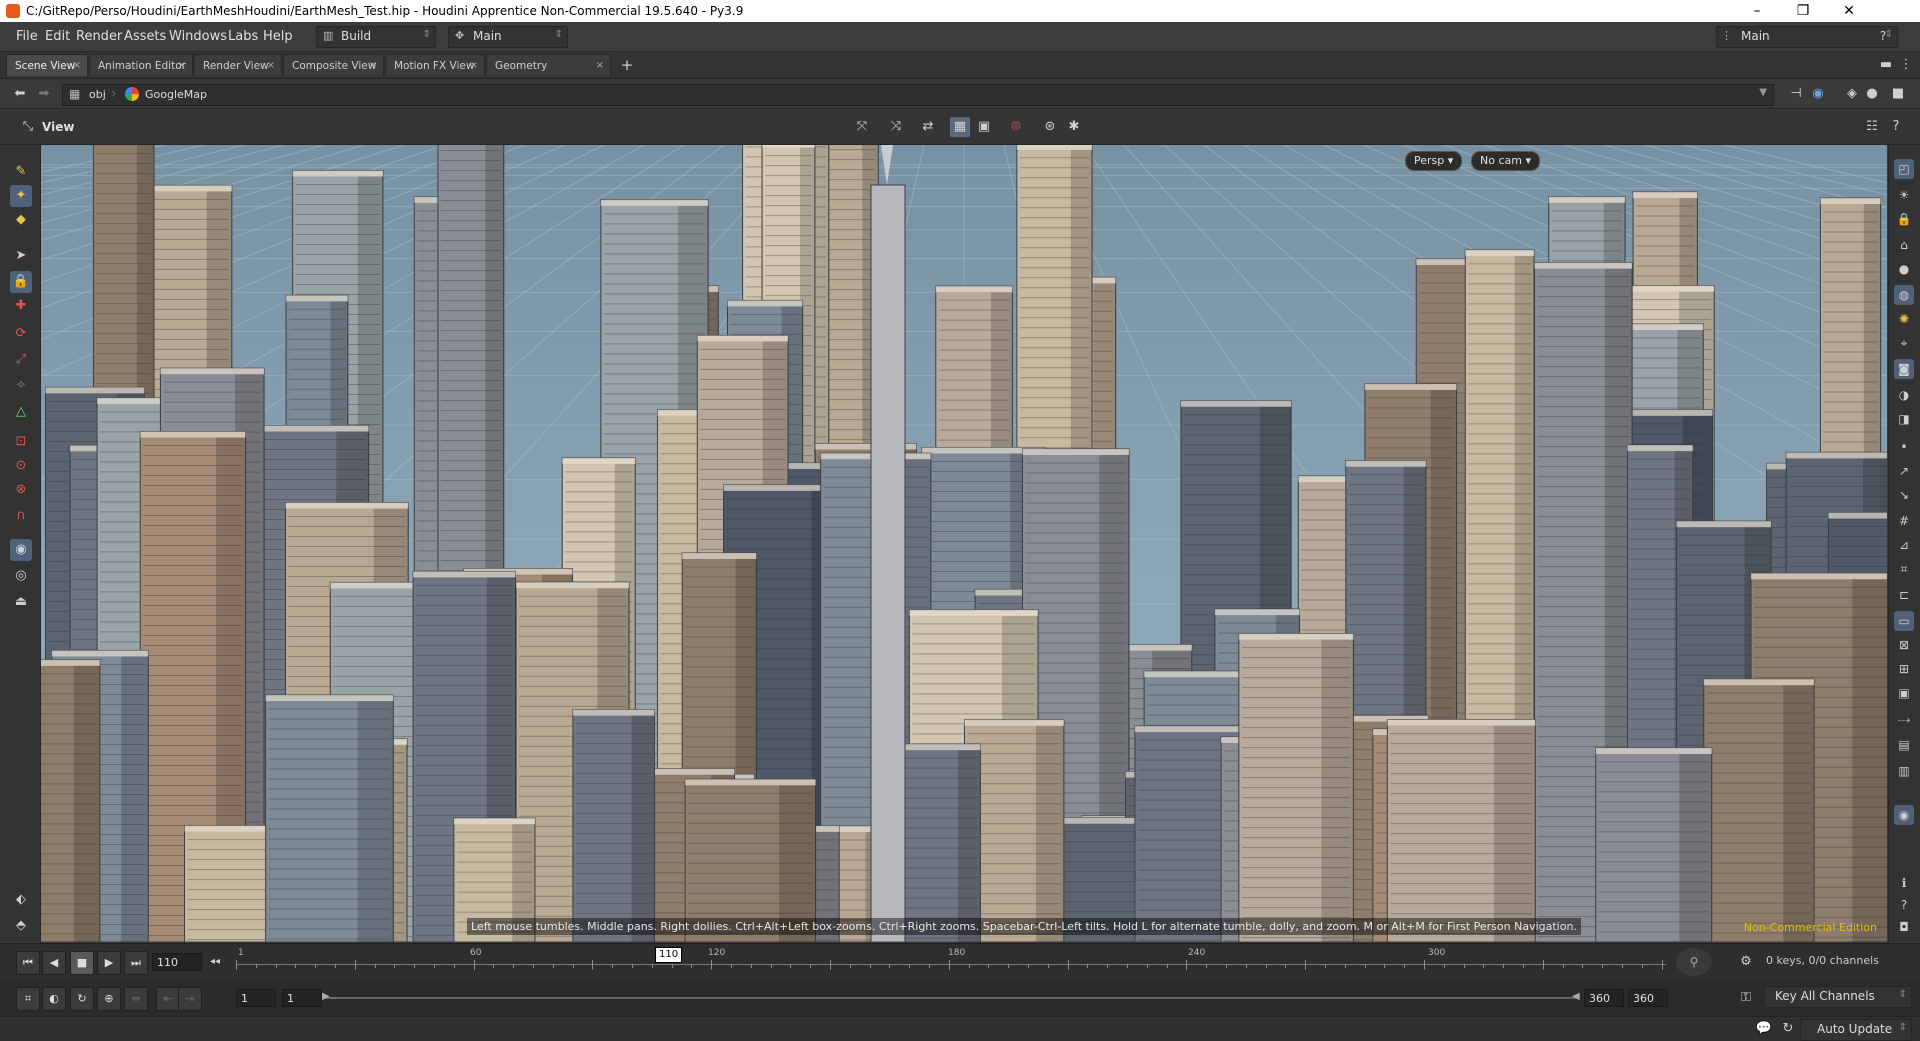  I want to click on tab-animation-editor: Animation Editor ×, so click(141, 65).